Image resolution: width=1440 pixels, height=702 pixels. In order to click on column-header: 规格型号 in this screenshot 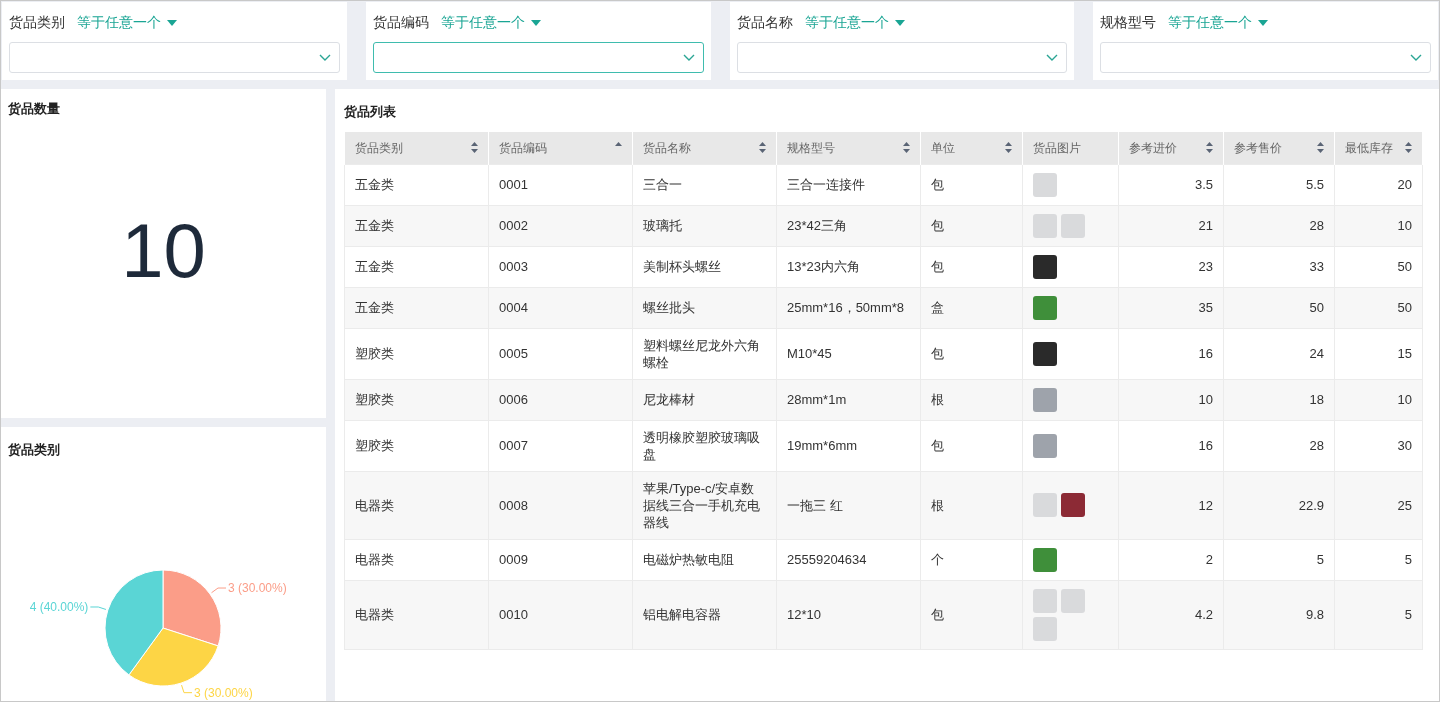, I will do `click(848, 148)`.